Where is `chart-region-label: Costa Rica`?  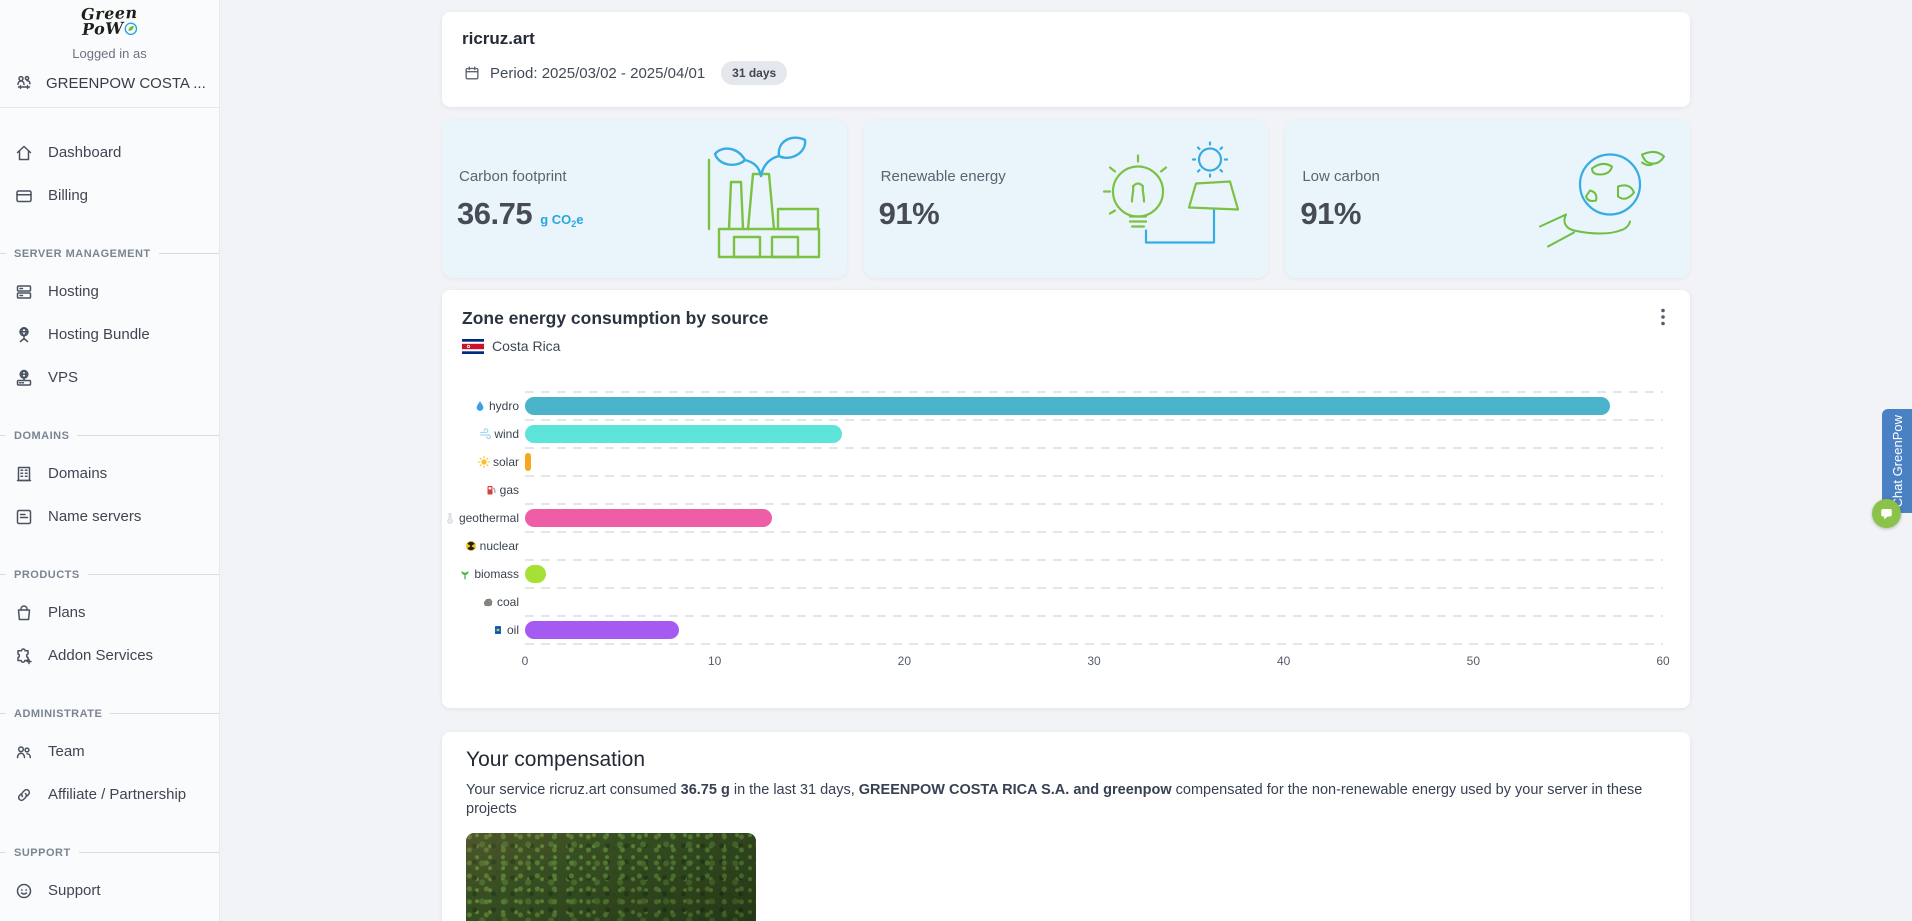 chart-region-label: Costa Rica is located at coordinates (526, 346).